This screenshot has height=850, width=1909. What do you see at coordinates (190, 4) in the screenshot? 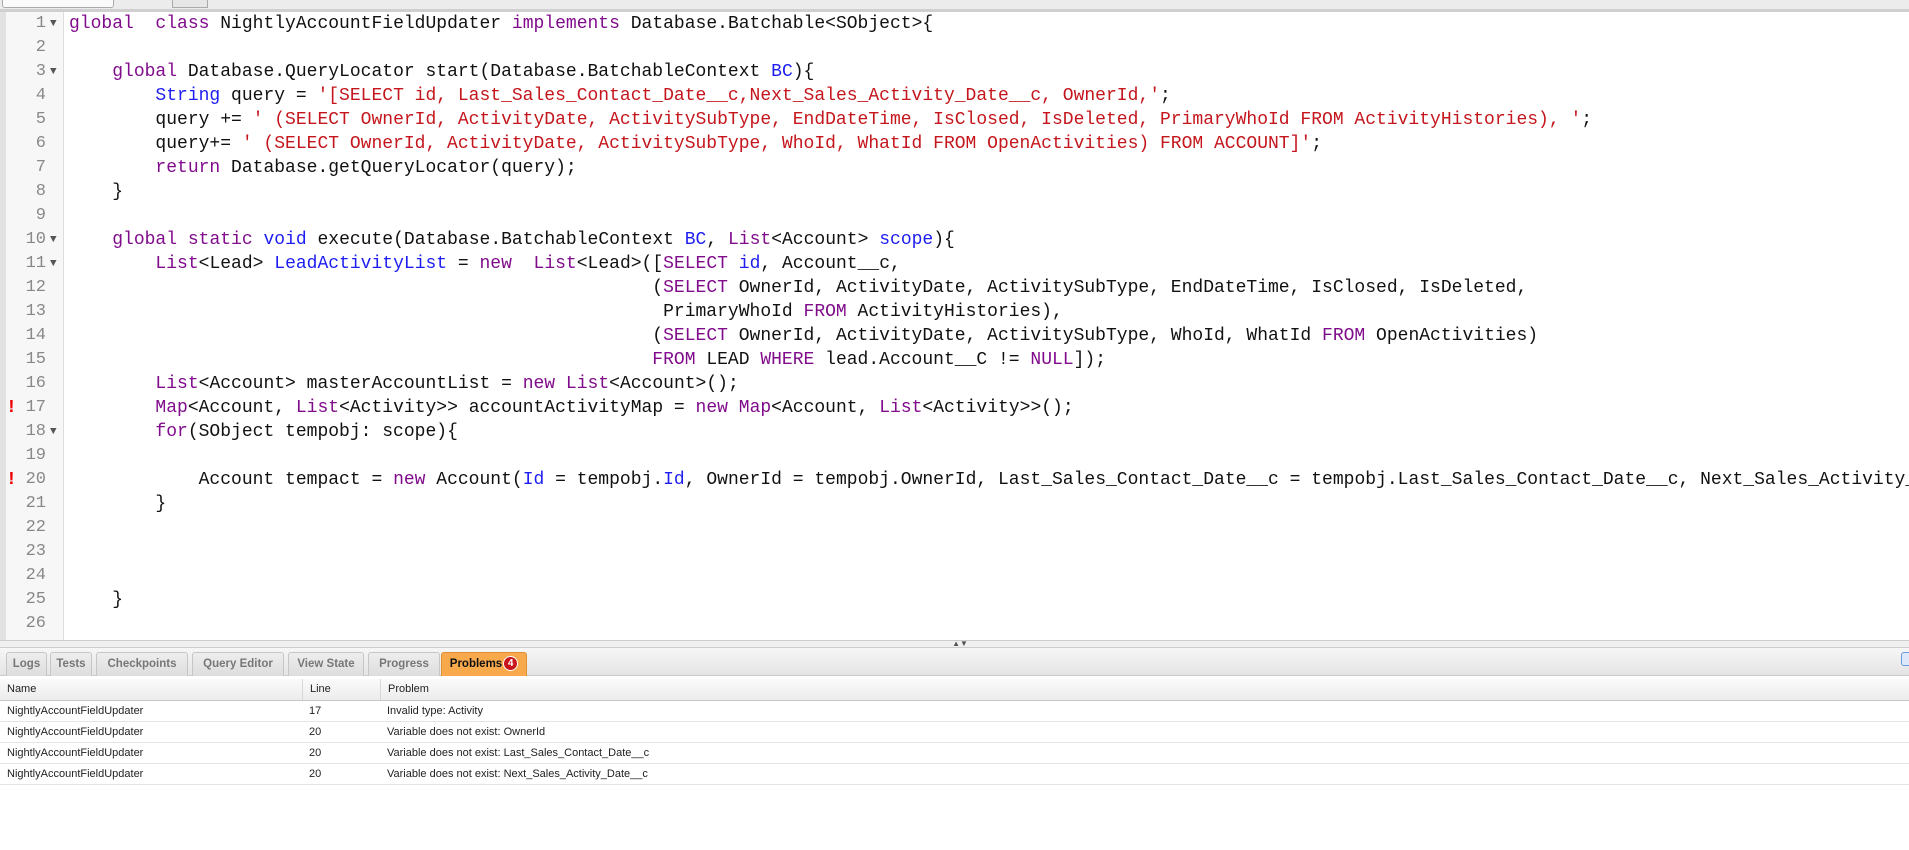
I see `toolbar-button` at bounding box center [190, 4].